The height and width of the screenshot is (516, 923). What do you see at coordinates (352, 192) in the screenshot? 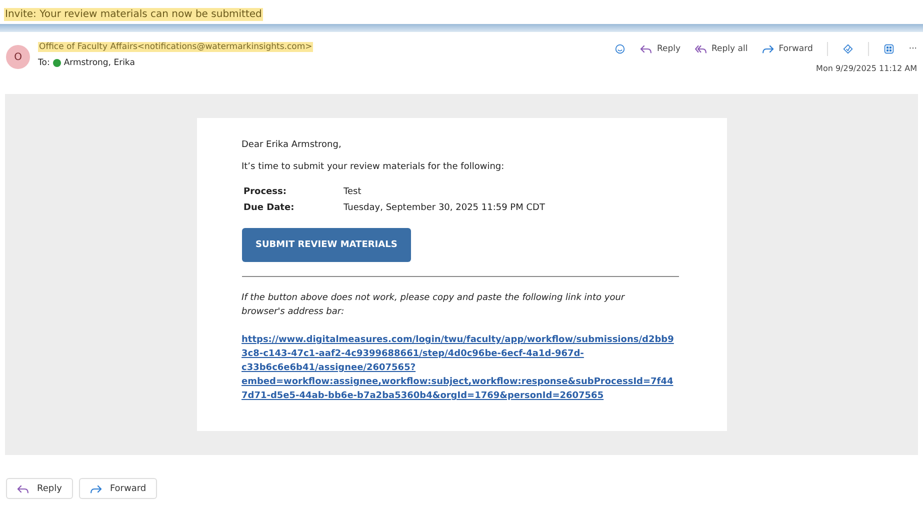
I see `detail-value: Test` at bounding box center [352, 192].